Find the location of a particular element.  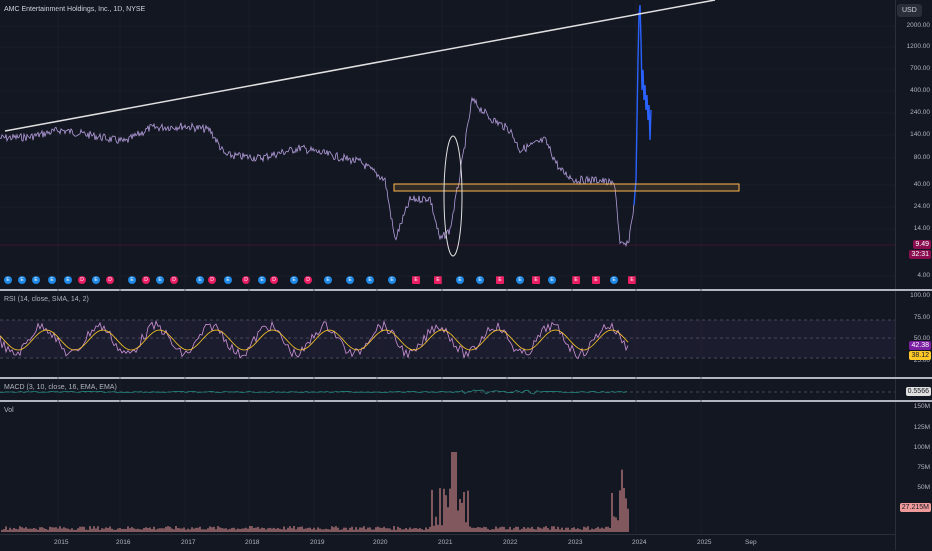

rsi-tick: 75.00 is located at coordinates (921, 317).